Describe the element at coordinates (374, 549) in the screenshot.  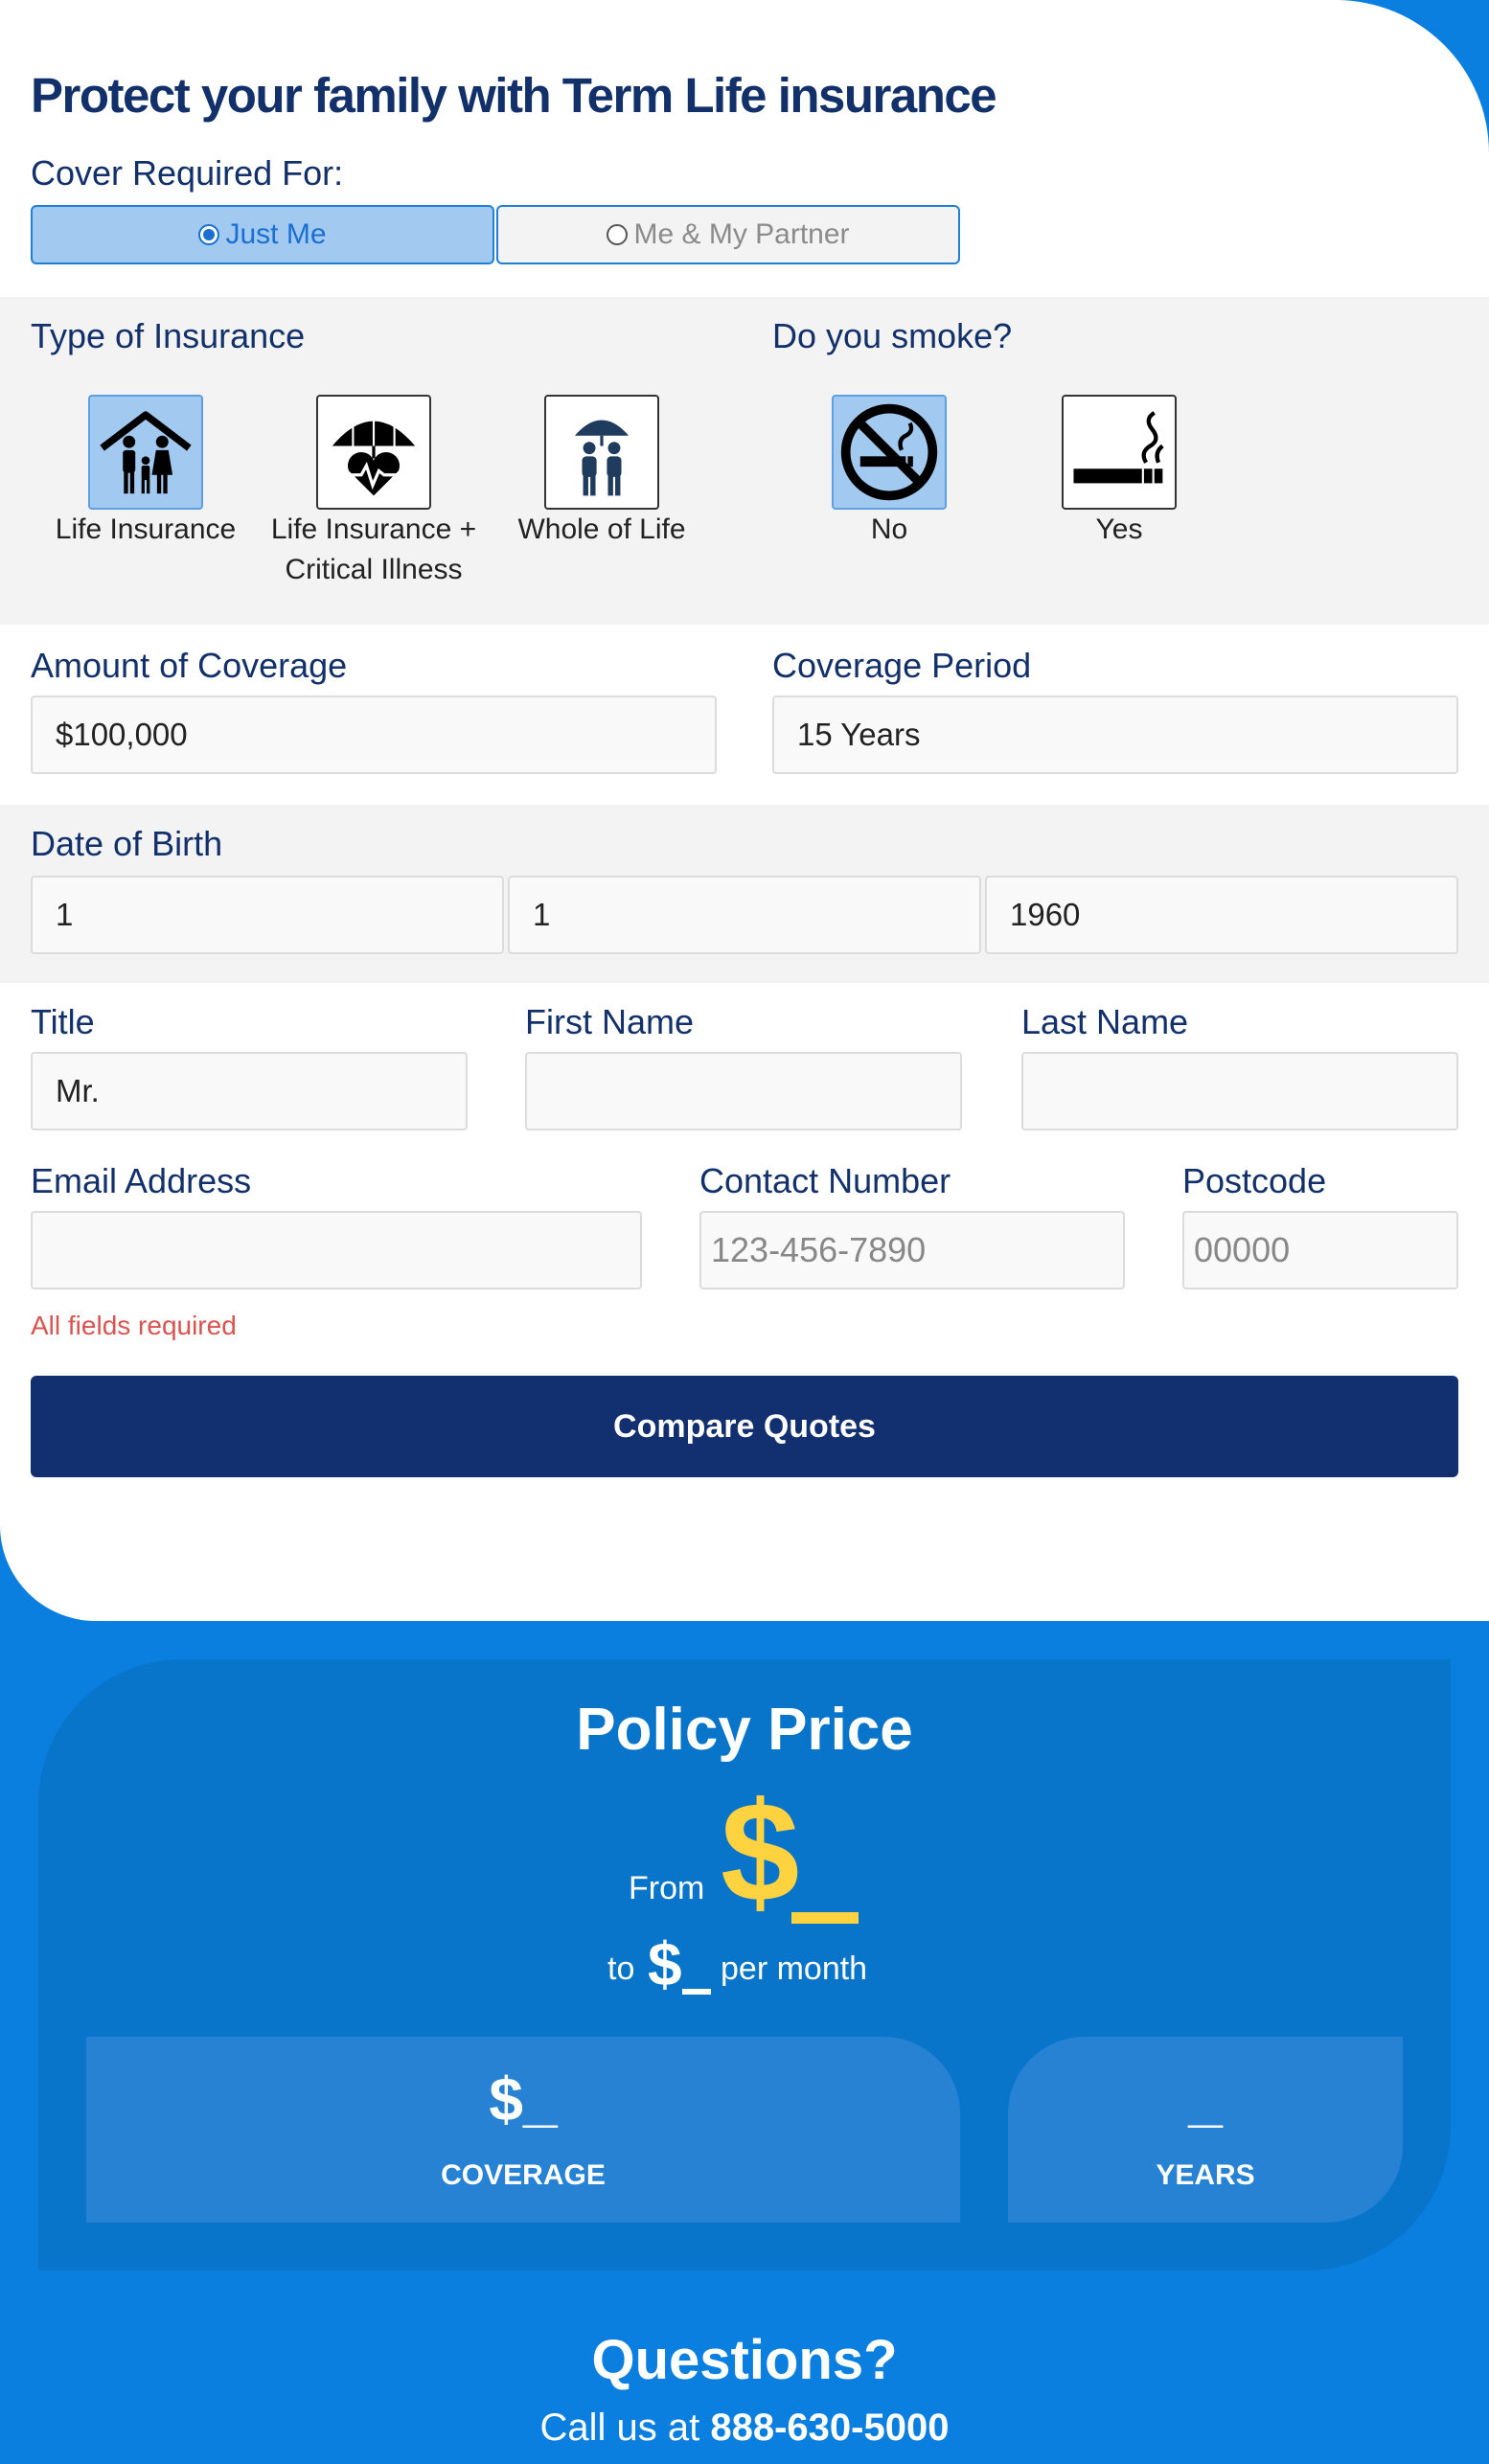
I see `insurance-critical-illness-label: Life Insurance + Critical Illness` at that location.